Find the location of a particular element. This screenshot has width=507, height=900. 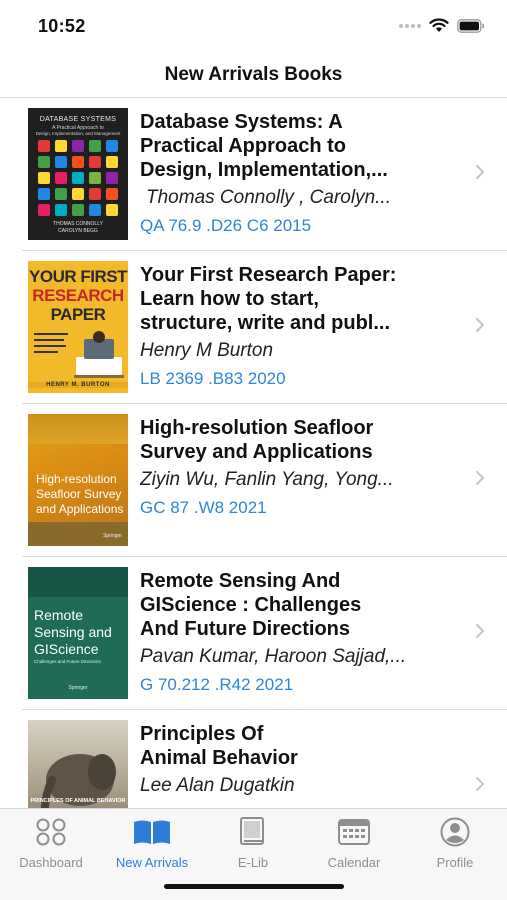

tab-label: Profile is located at coordinates (455, 862).